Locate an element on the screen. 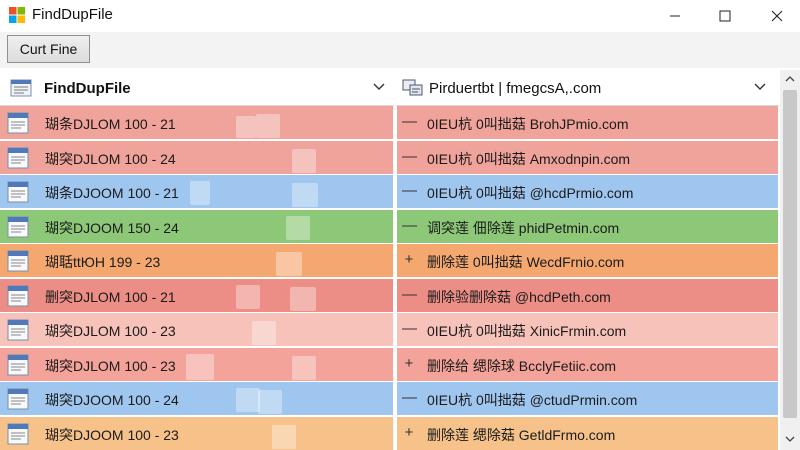 This screenshot has height=450, width=800. toolbar: Curt Fine is located at coordinates (400, 50).